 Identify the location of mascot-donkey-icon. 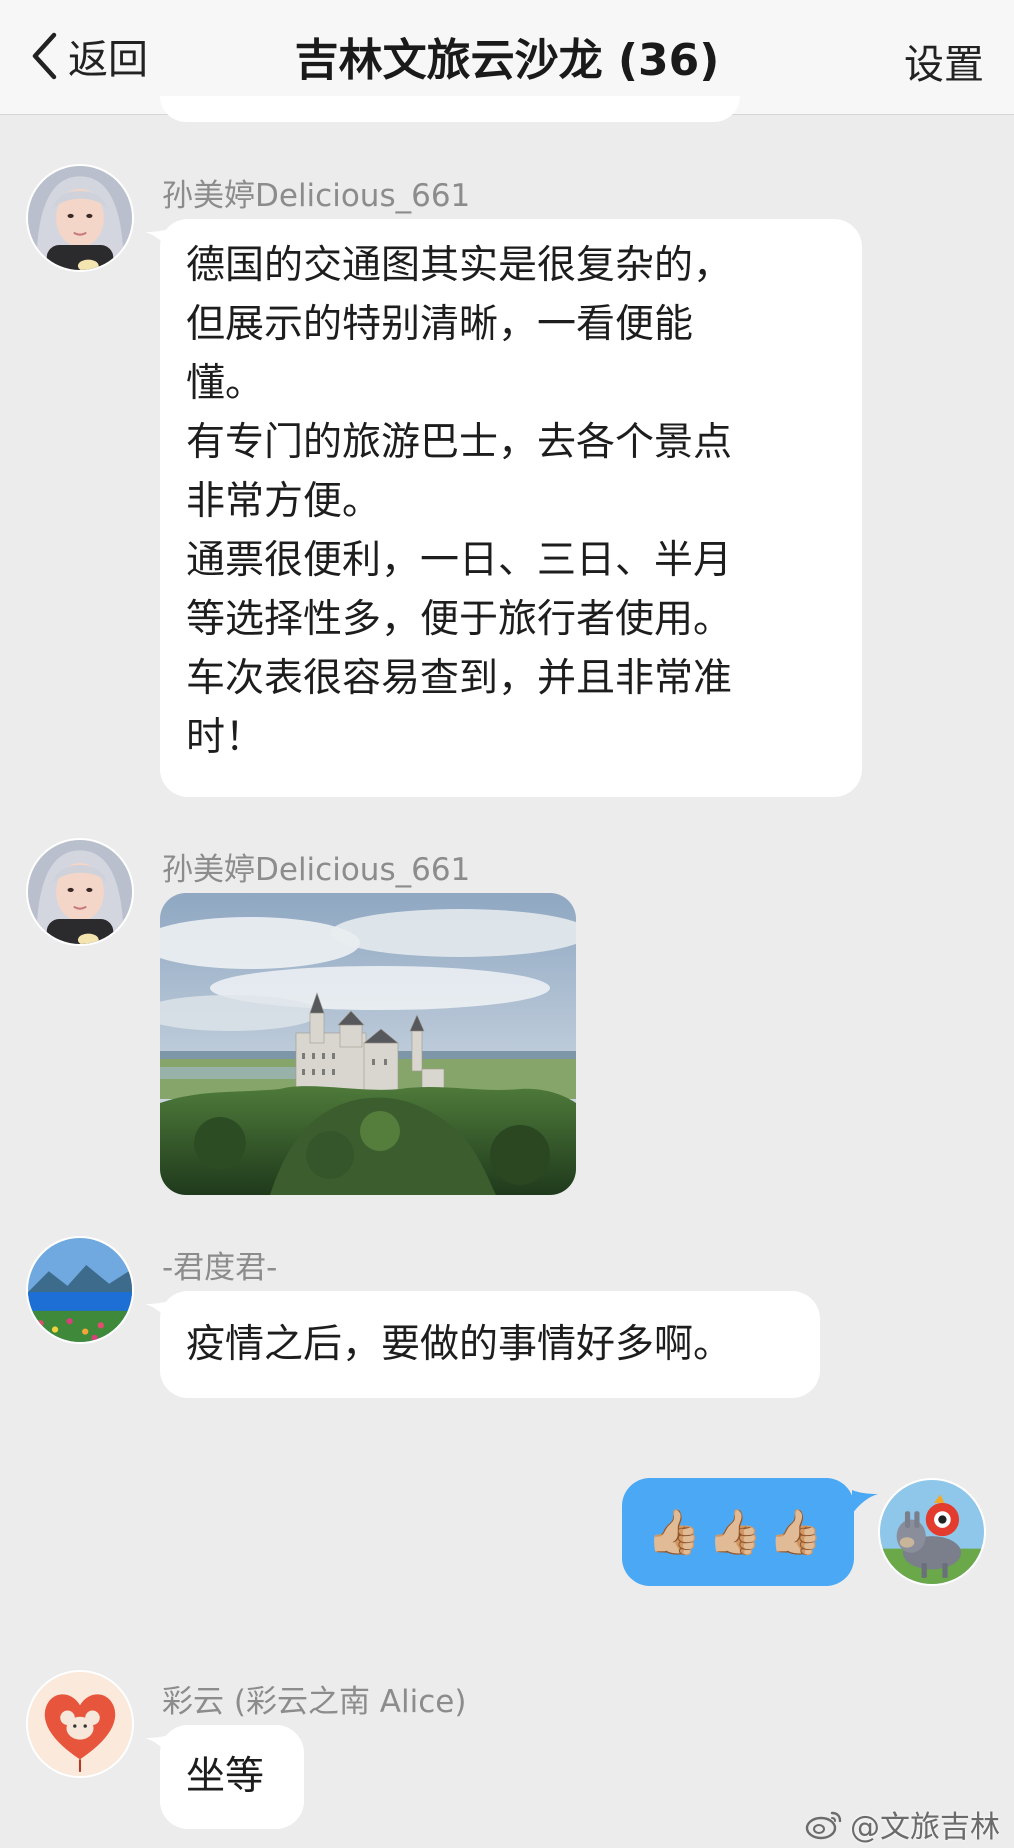
(932, 1532).